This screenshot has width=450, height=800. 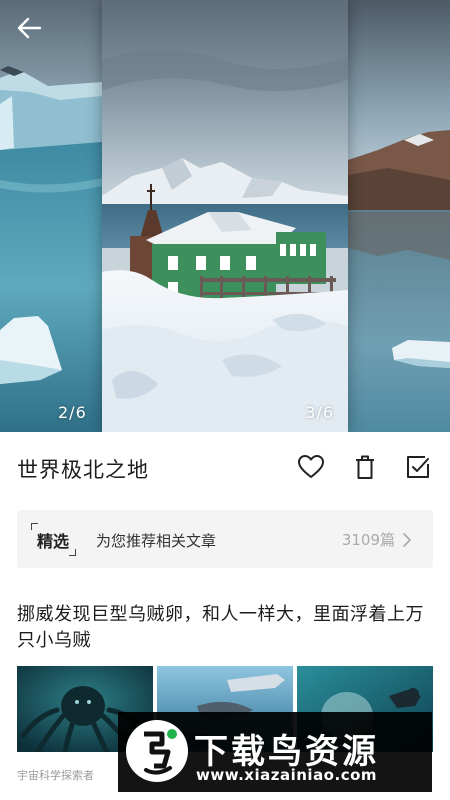 What do you see at coordinates (407, 539) in the screenshot?
I see `chevron-right-icon` at bounding box center [407, 539].